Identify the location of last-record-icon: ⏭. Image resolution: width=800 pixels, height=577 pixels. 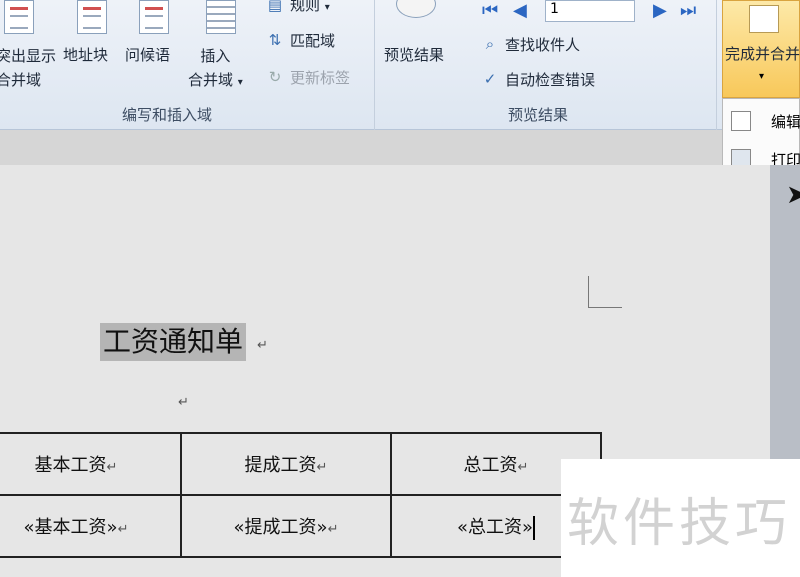
(688, 10).